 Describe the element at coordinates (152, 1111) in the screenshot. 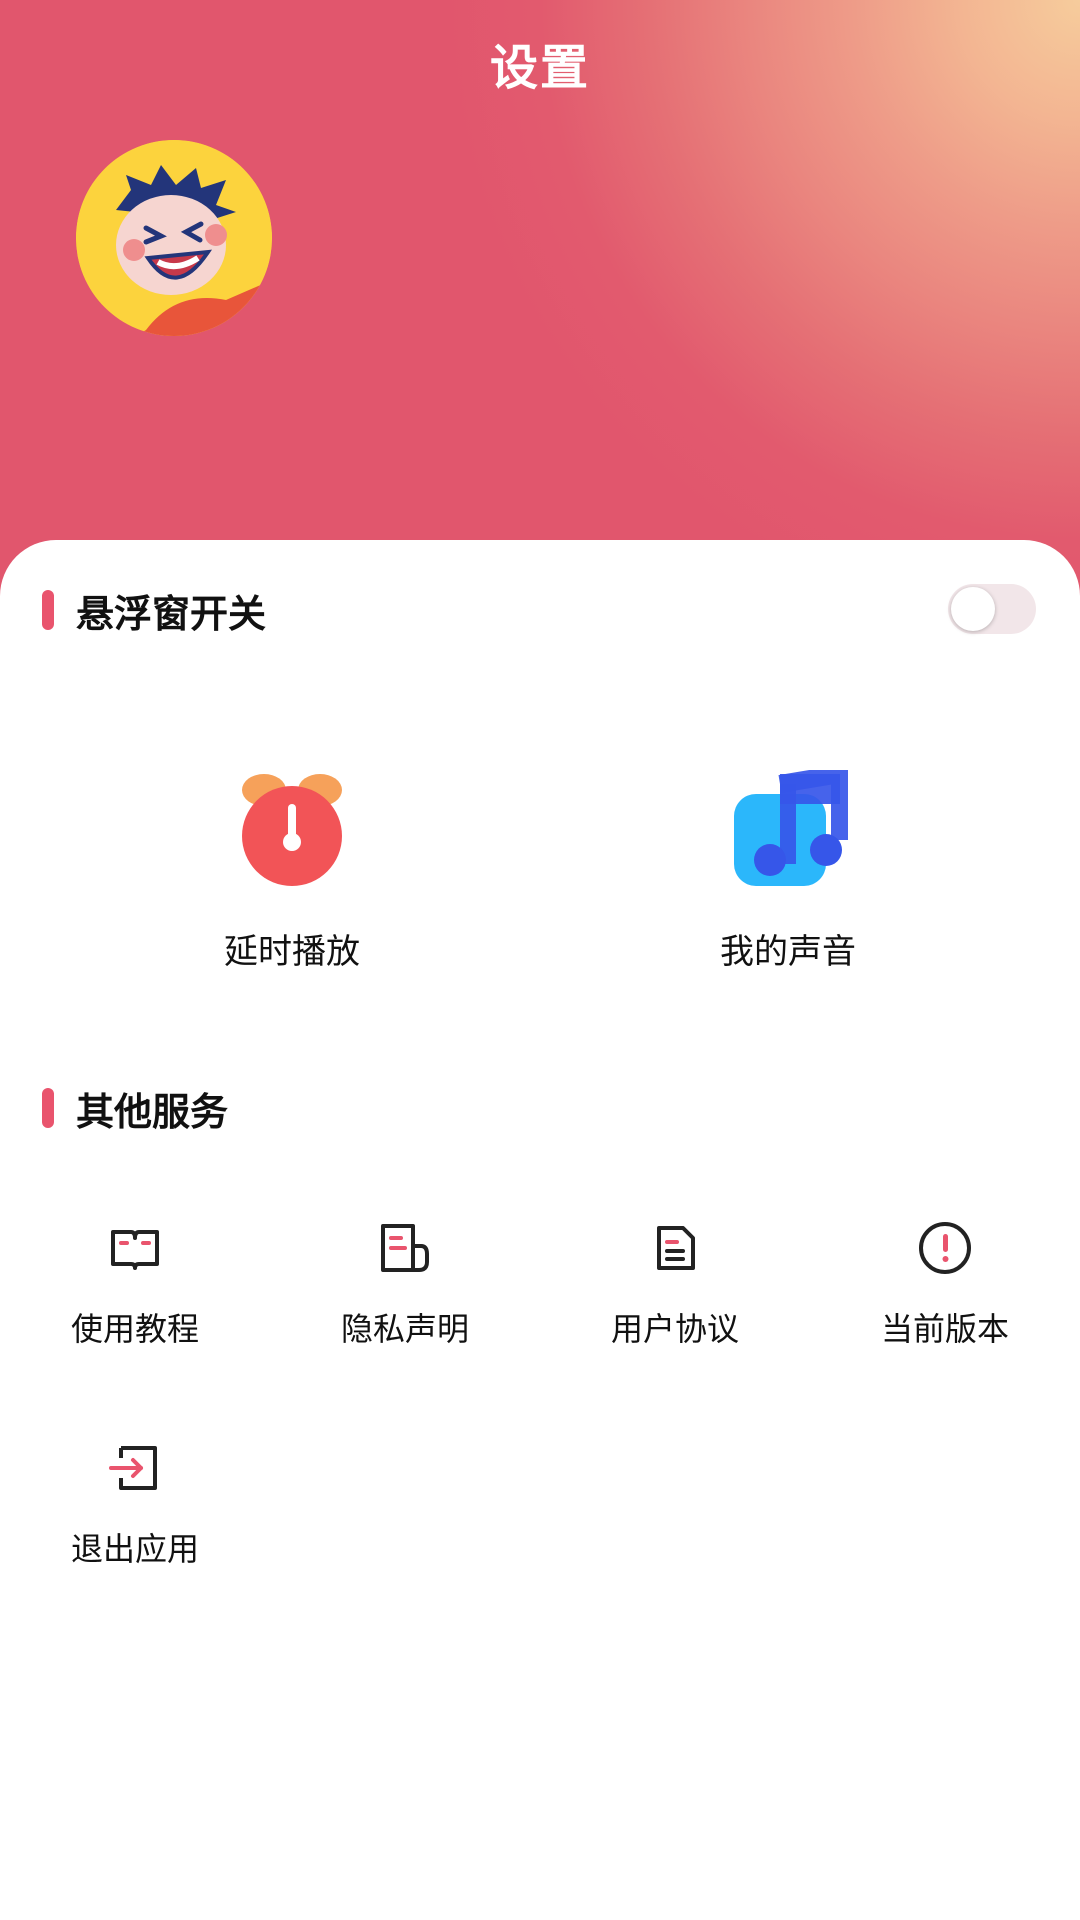

I see `other-services-title: 其他服务` at that location.